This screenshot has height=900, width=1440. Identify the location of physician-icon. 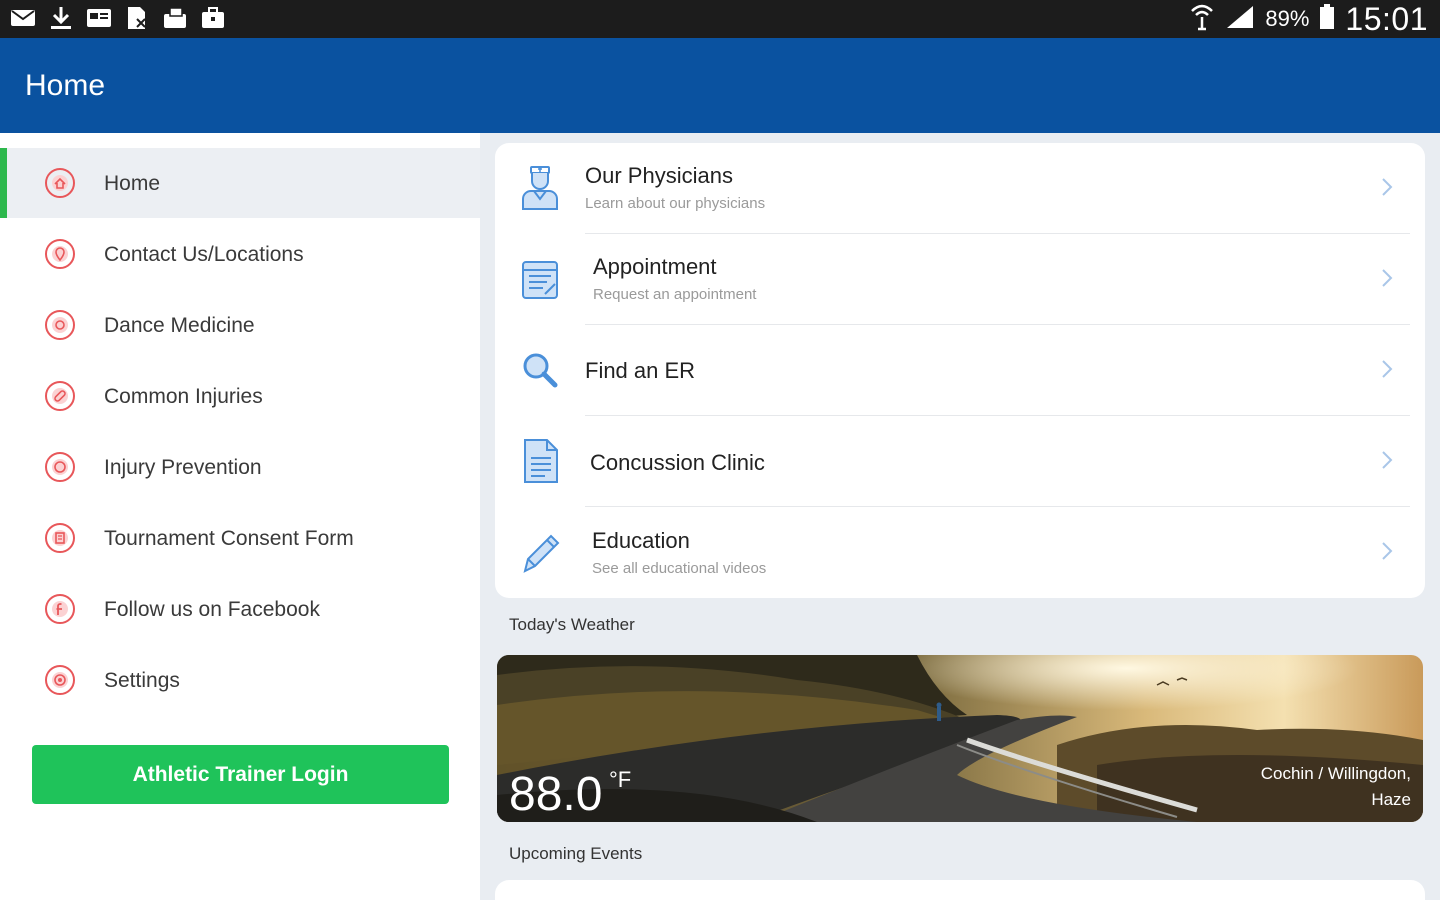
(540, 188).